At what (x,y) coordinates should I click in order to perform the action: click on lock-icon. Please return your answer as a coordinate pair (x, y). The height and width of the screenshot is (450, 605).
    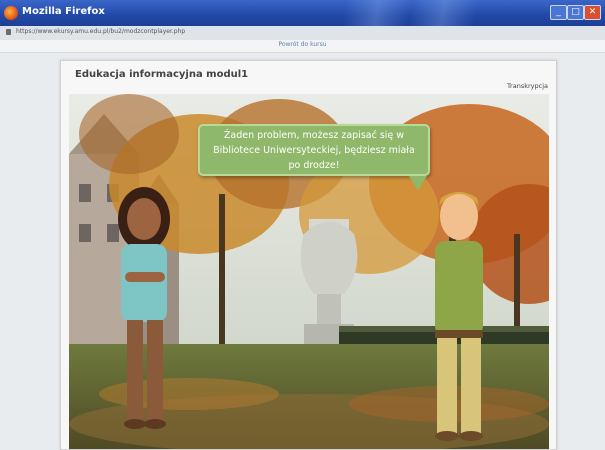
    Looking at the image, I should click on (8, 32).